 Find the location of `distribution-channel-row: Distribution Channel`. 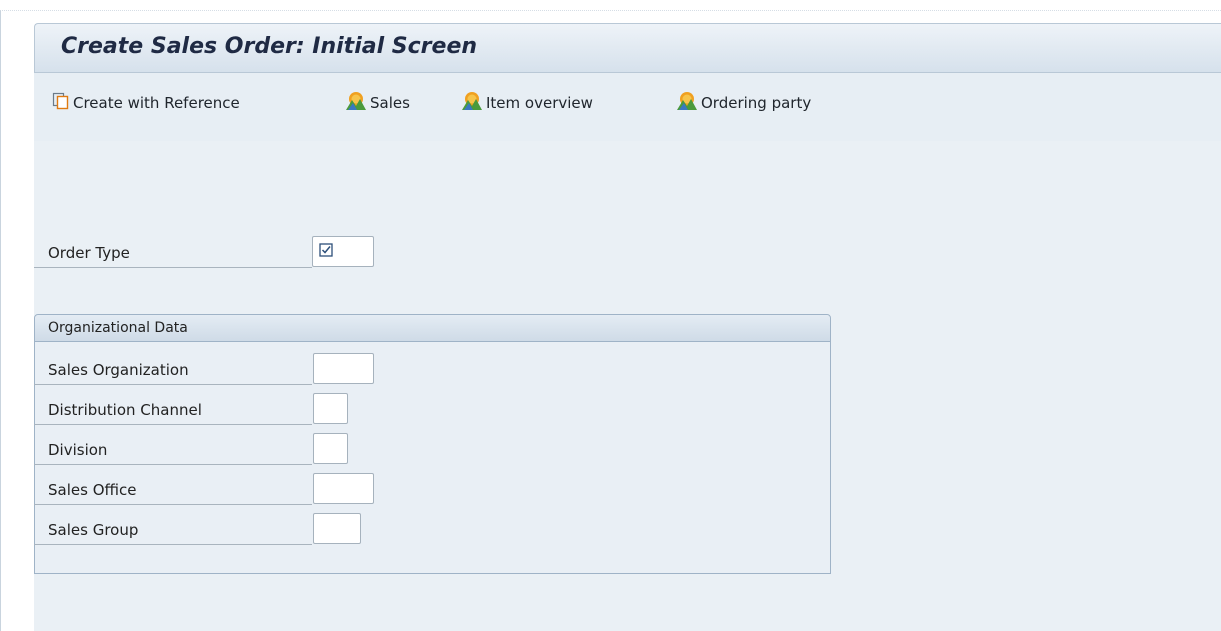

distribution-channel-row: Distribution Channel is located at coordinates (192, 409).